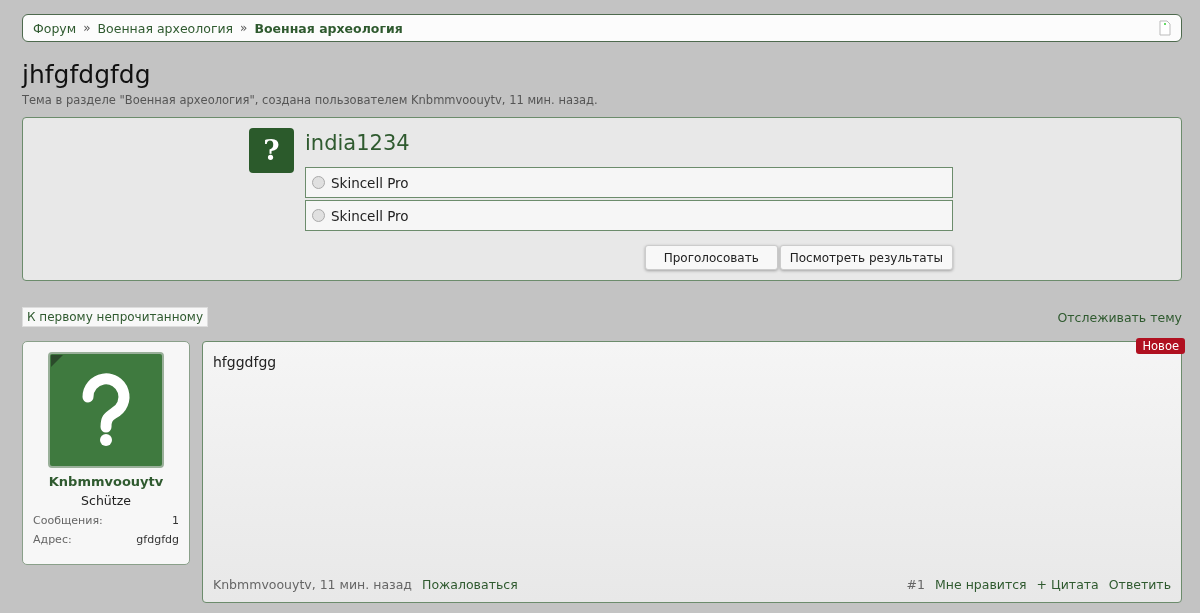 The image size is (1200, 613). I want to click on question-icon: ?, so click(271, 150).